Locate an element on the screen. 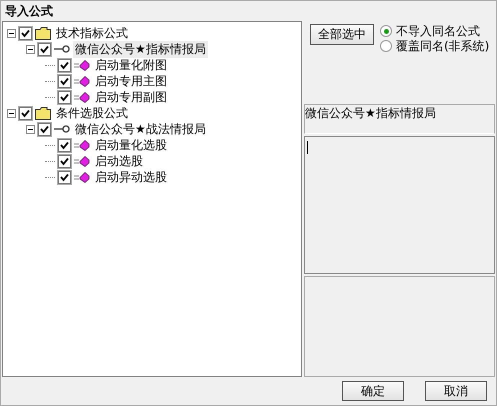 The width and height of the screenshot is (497, 406). option-label: 覆盖同名(非系统) is located at coordinates (443, 46).